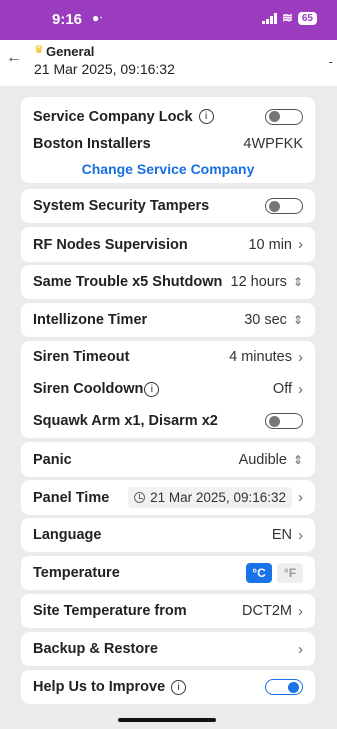 The image size is (337, 729). What do you see at coordinates (270, 244) in the screenshot?
I see `rf-nodes-value: 10 min` at bounding box center [270, 244].